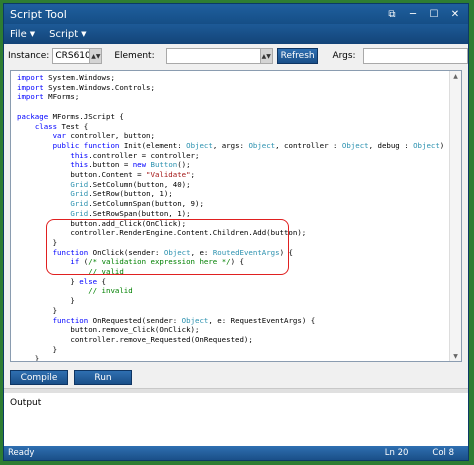 Image resolution: width=474 pixels, height=465 pixels. Describe the element at coordinates (94, 193) in the screenshot. I see `code-line: Grid.SetRow(button, 1);` at that location.